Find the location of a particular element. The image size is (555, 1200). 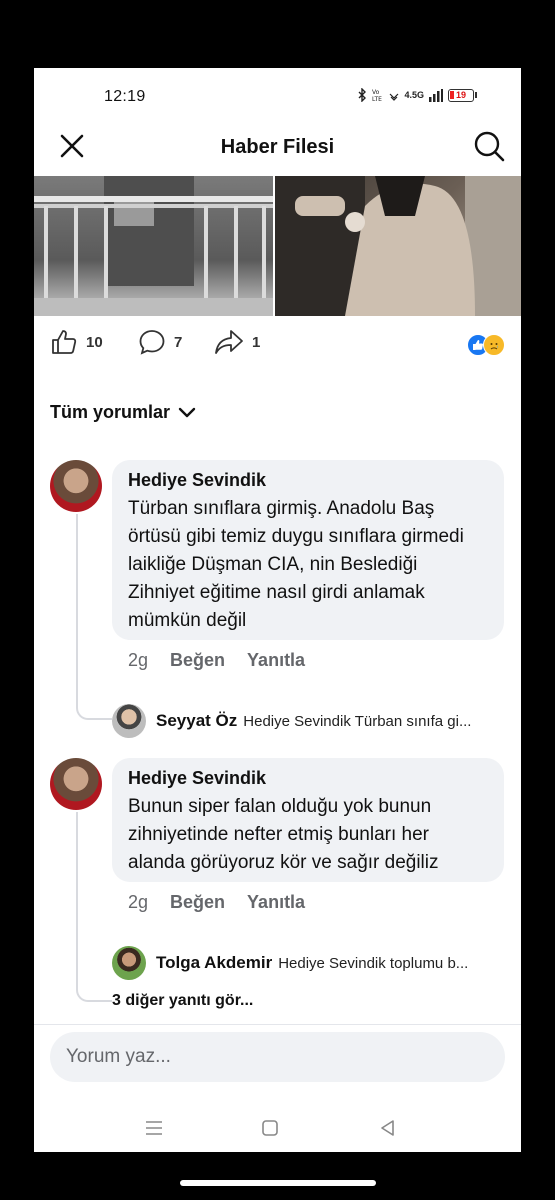

share-action: 1 is located at coordinates (237, 342).